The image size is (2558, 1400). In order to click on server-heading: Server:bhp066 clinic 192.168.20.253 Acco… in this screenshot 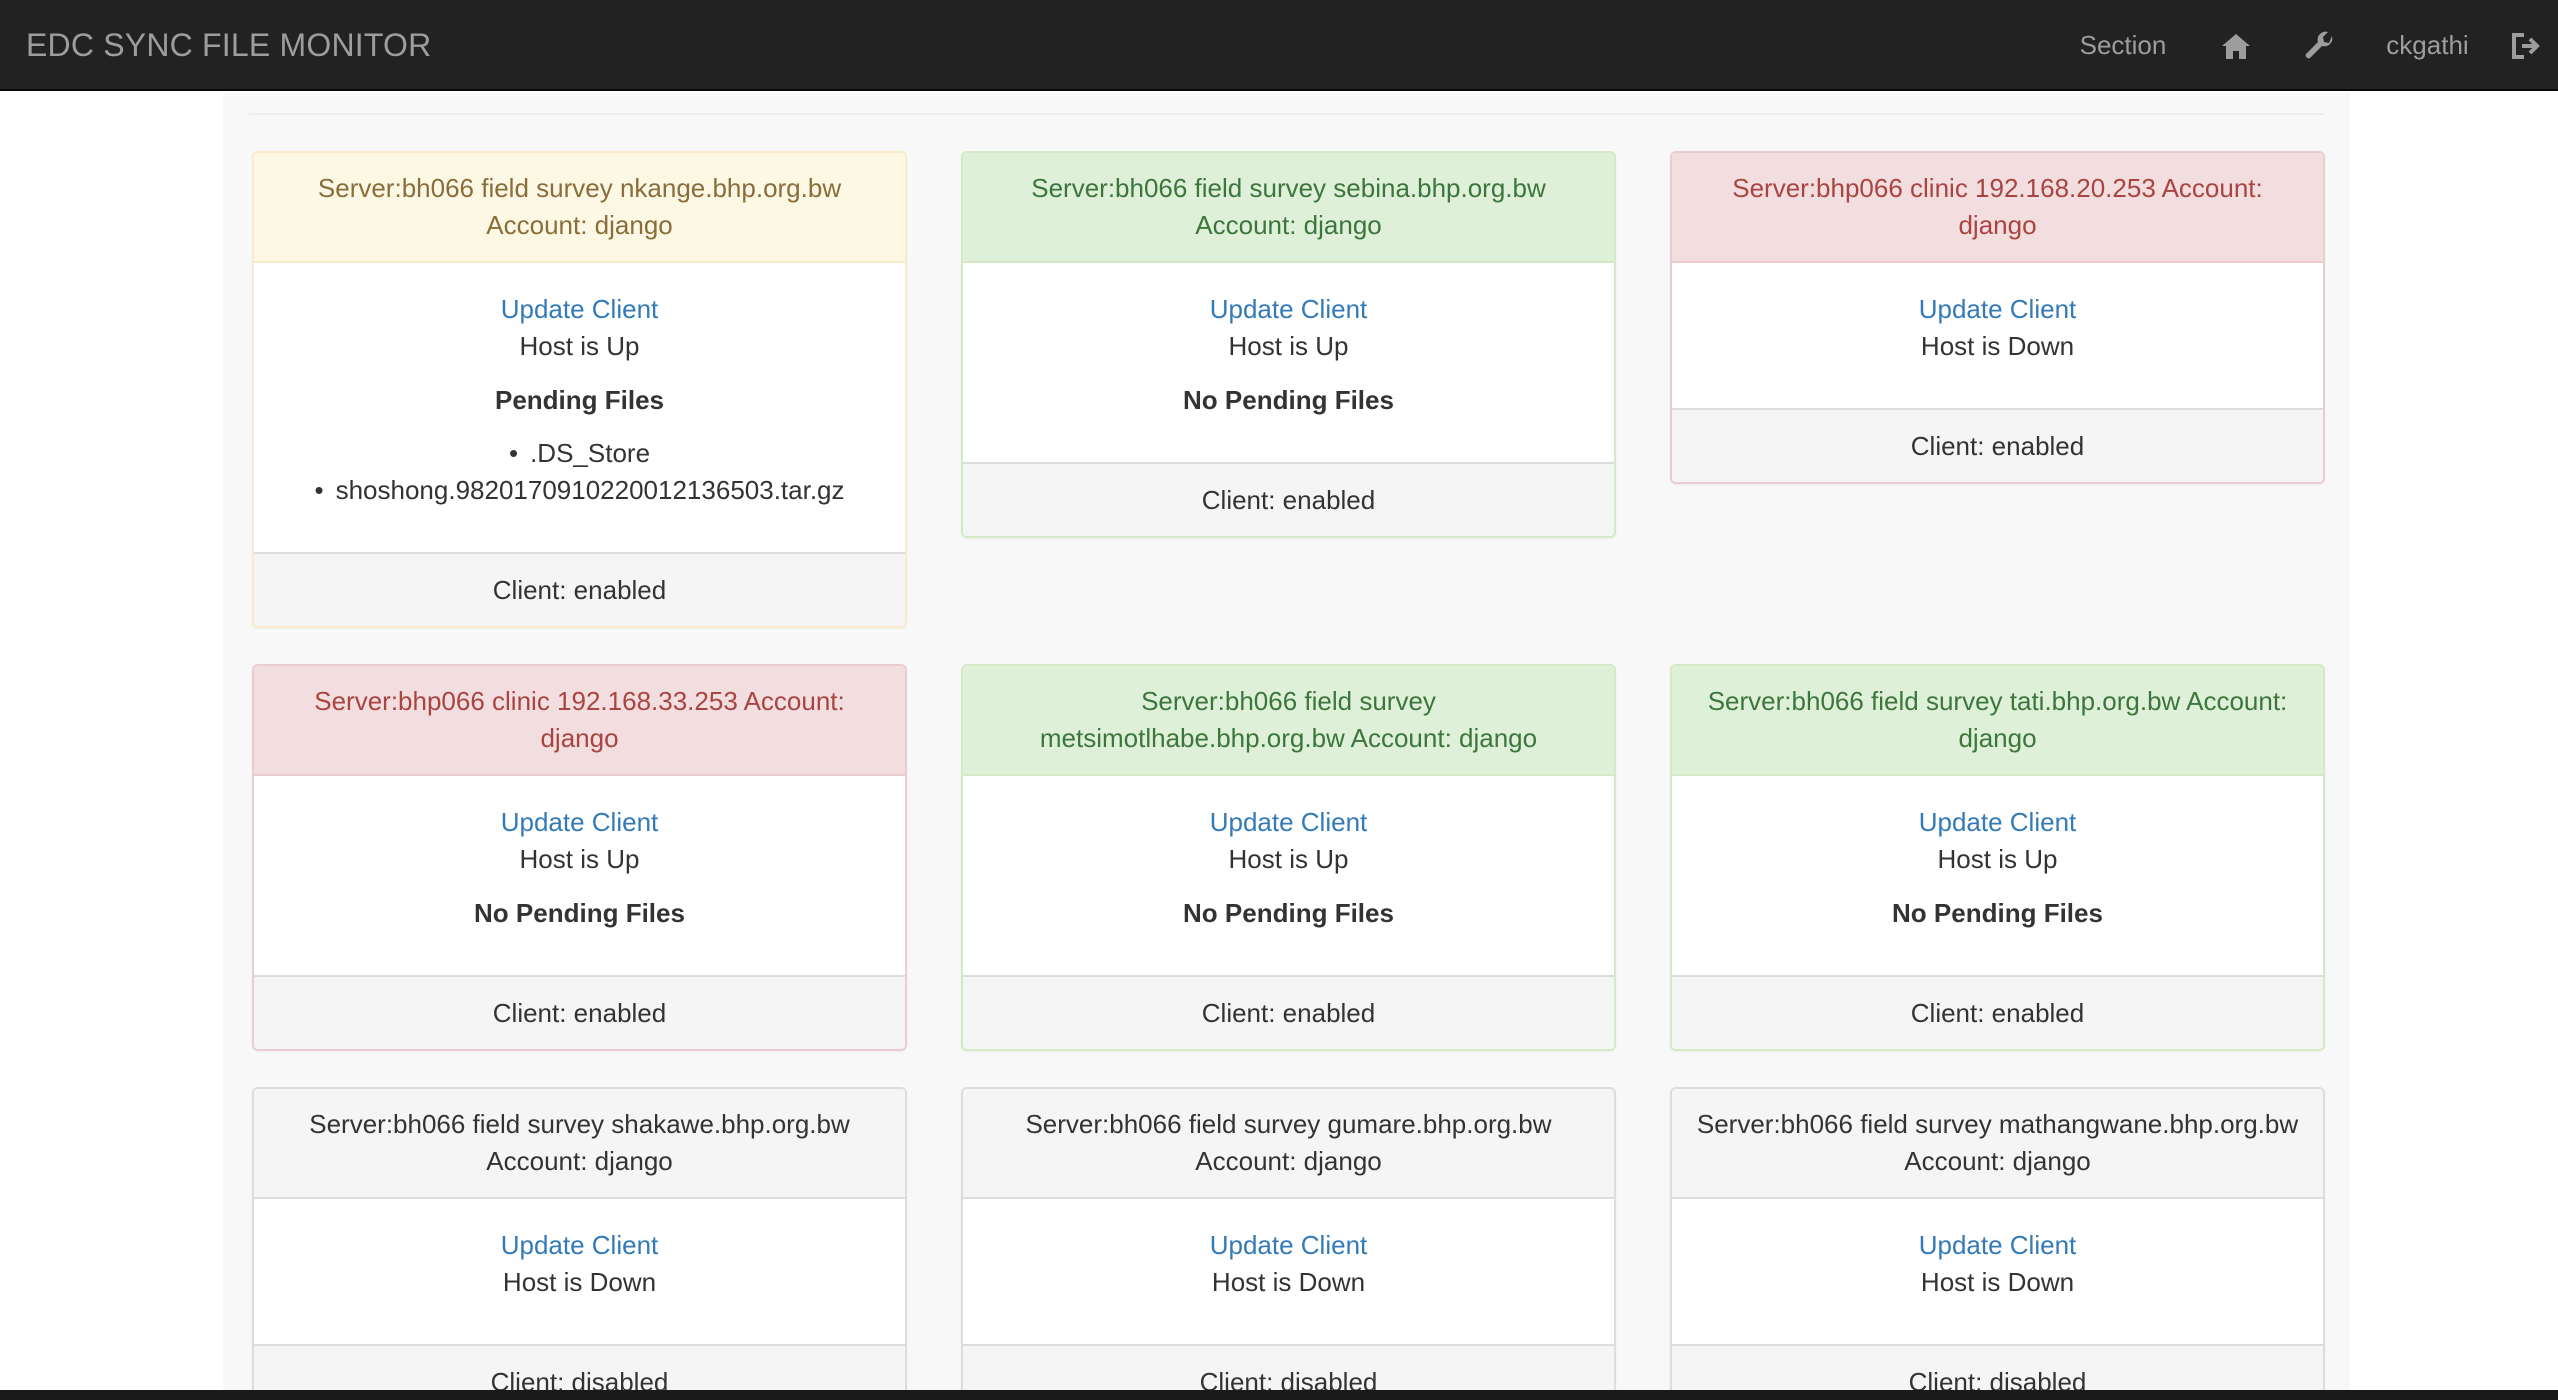, I will do `click(1997, 208)`.